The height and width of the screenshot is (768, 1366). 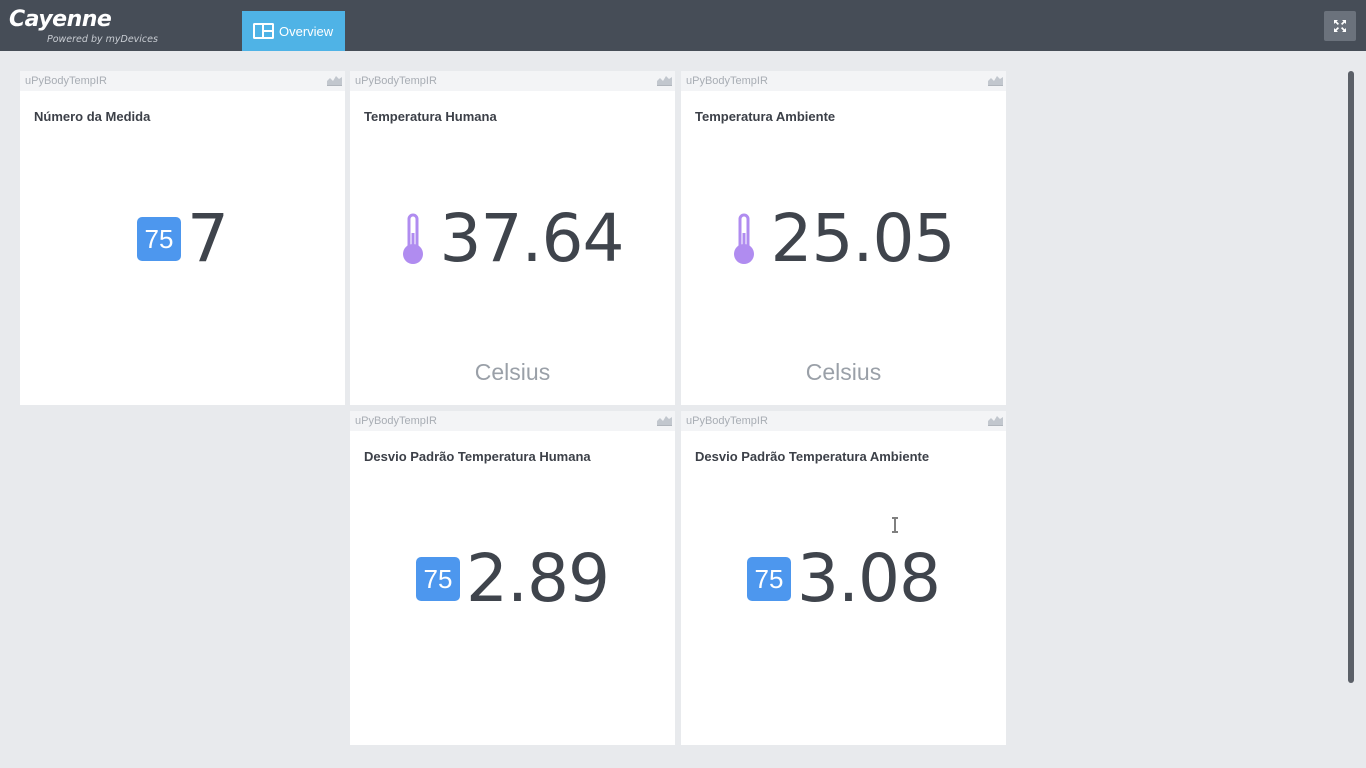 I want to click on widget-title: Desvio Padrão Temperatura Humana, so click(x=477, y=456).